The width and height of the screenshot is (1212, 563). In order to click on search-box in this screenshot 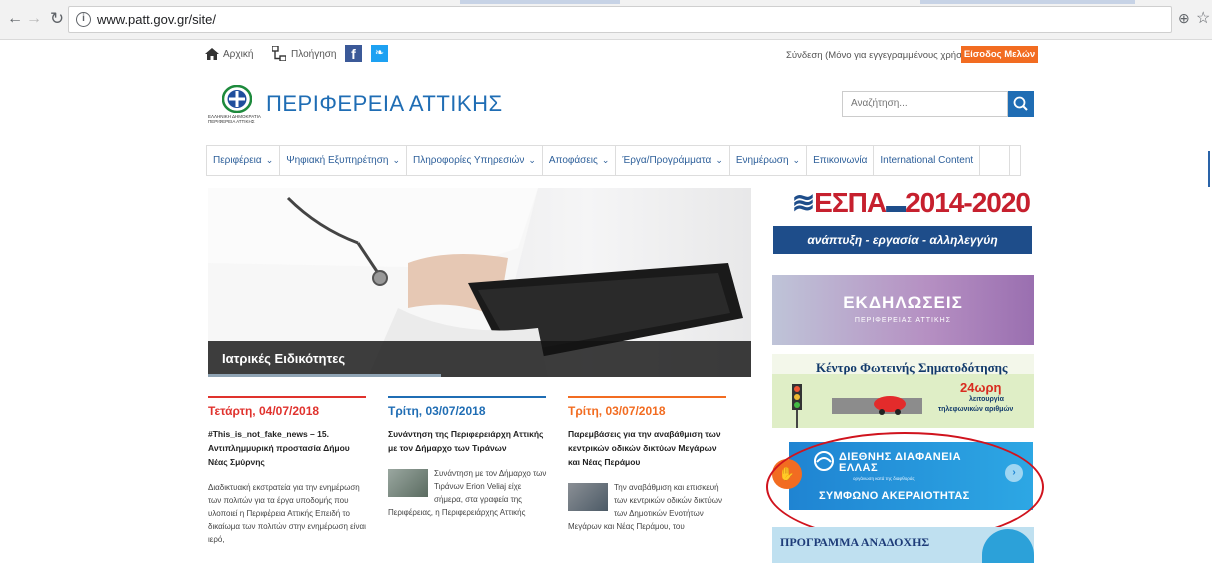, I will do `click(925, 104)`.